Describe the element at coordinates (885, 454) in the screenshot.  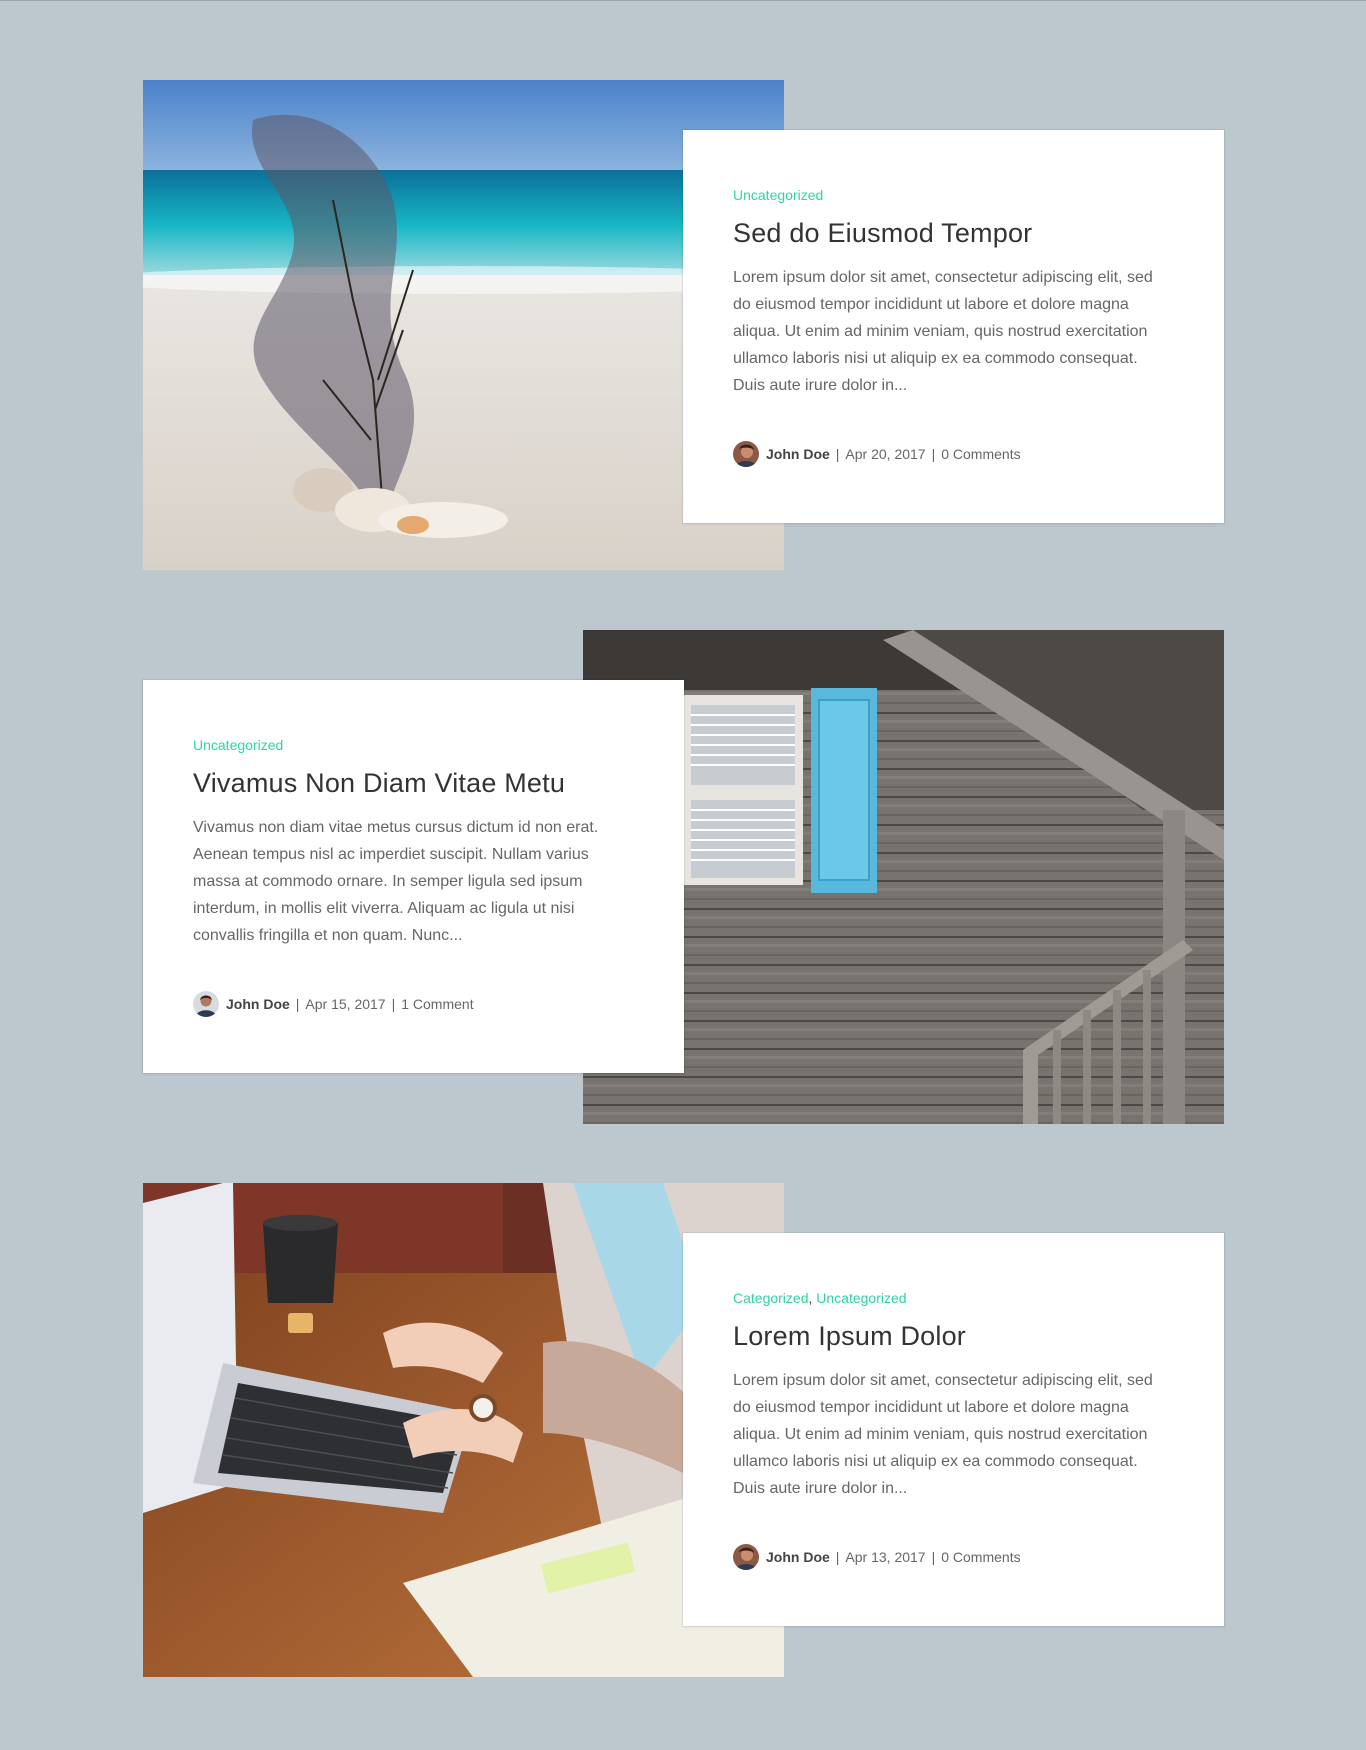
I see `post-date: Apr 20, 2017` at that location.